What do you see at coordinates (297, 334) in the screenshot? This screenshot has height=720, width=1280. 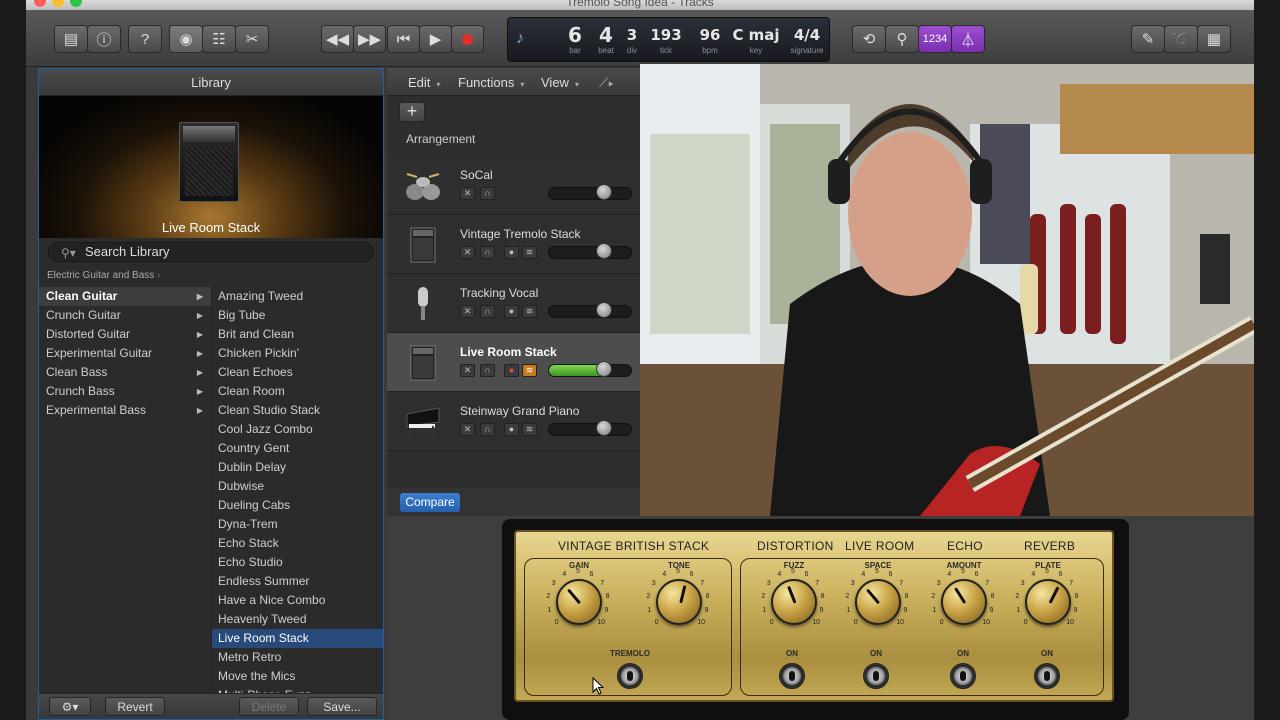 I see `patch-item: Brit and Clean` at bounding box center [297, 334].